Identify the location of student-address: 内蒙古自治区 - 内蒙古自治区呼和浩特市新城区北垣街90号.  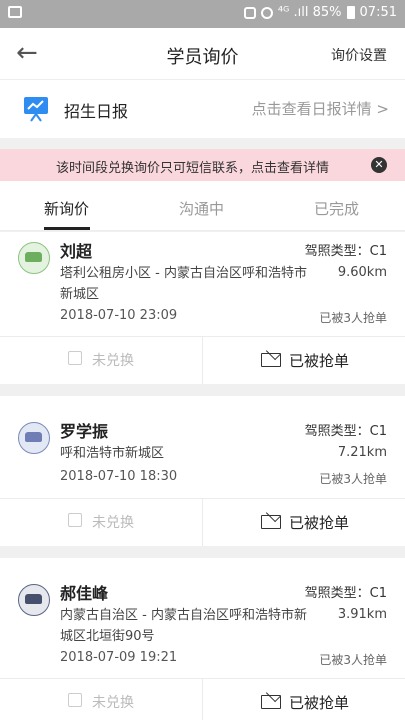
(183, 626).